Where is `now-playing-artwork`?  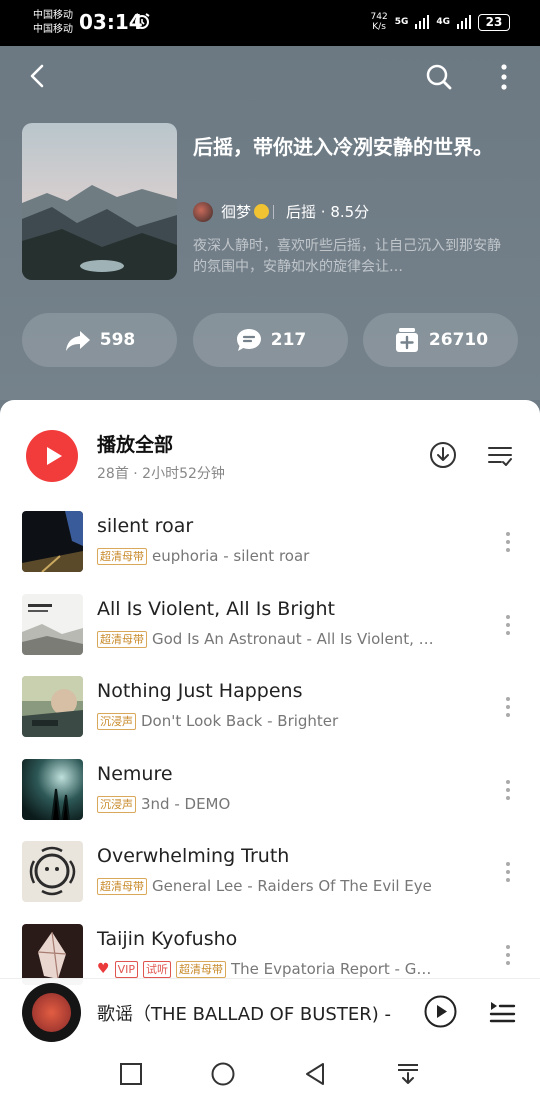 now-playing-artwork is located at coordinates (51, 1012).